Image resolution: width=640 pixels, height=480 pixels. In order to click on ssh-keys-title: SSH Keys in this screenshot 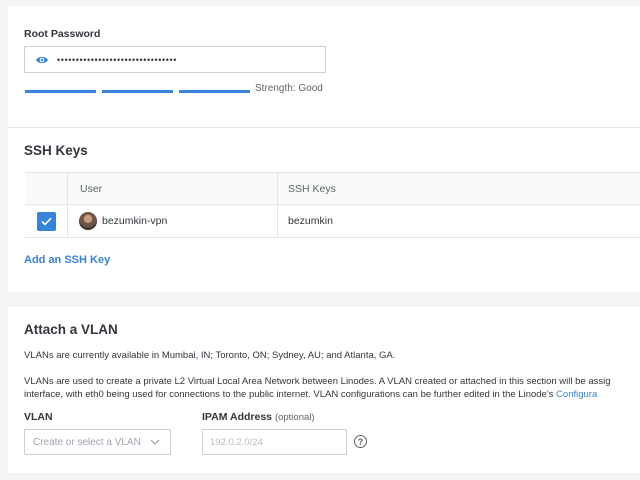, I will do `click(56, 150)`.